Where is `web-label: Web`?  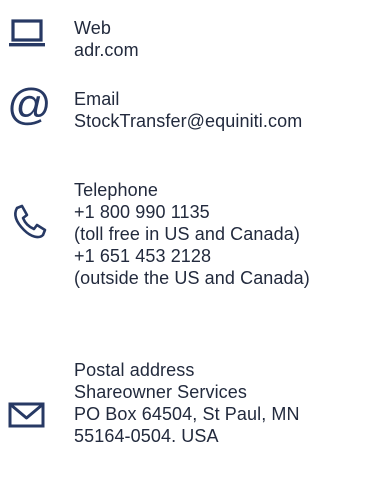 web-label: Web is located at coordinates (92, 28).